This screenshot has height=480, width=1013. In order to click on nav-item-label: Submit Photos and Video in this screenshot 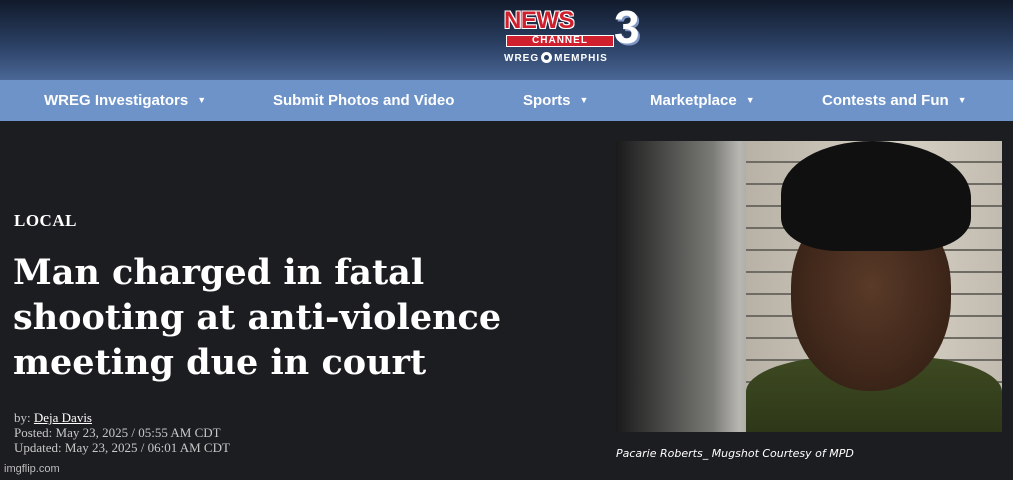, I will do `click(364, 100)`.